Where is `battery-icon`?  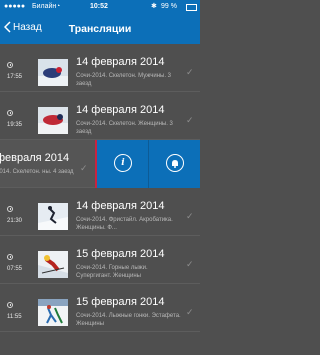 battery-icon is located at coordinates (191, 7).